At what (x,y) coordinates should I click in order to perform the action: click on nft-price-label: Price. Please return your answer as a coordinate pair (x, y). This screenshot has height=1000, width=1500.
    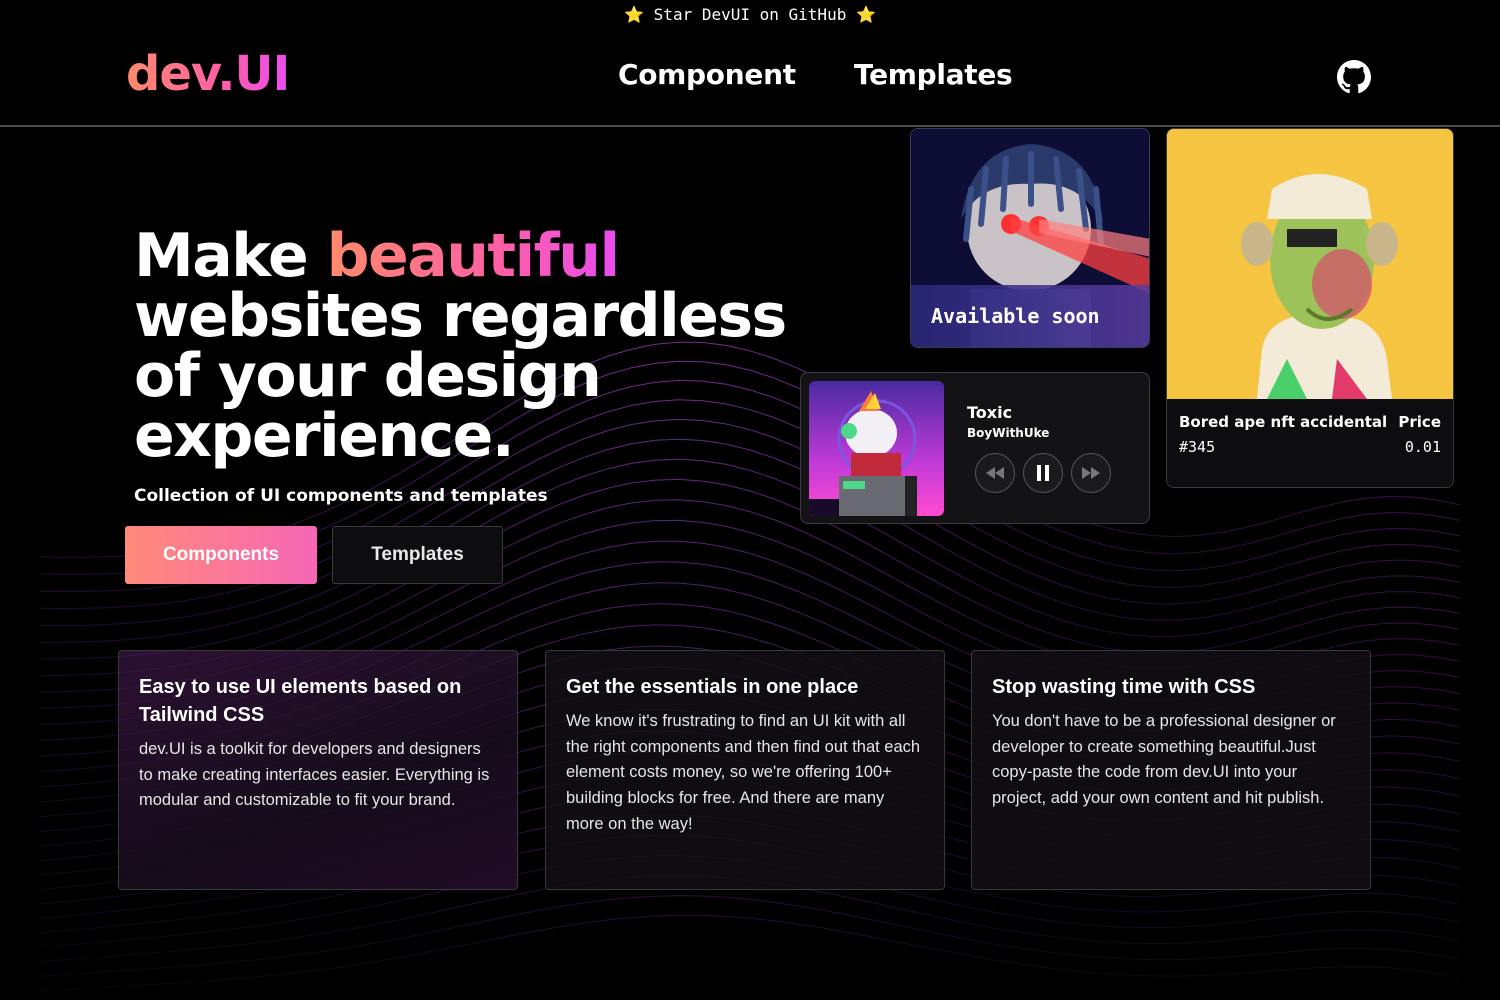
    Looking at the image, I should click on (1419, 422).